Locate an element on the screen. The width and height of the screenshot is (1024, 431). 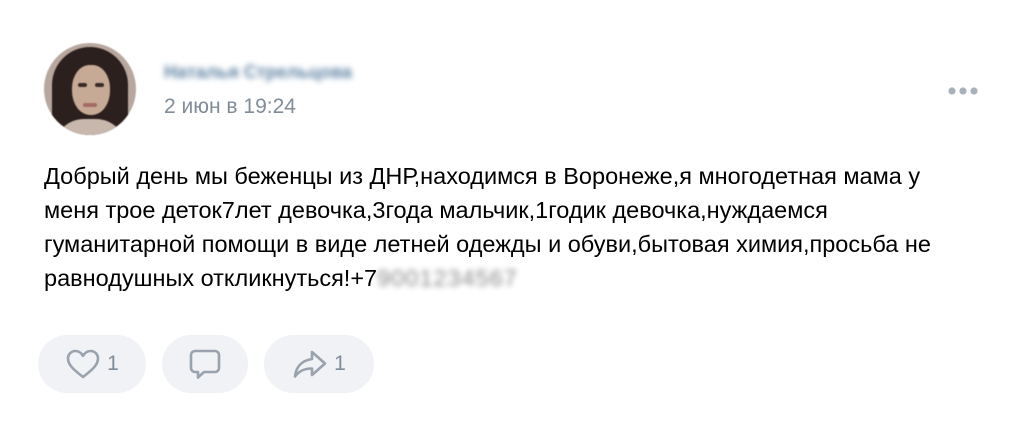
share-button: 1 is located at coordinates (319, 364).